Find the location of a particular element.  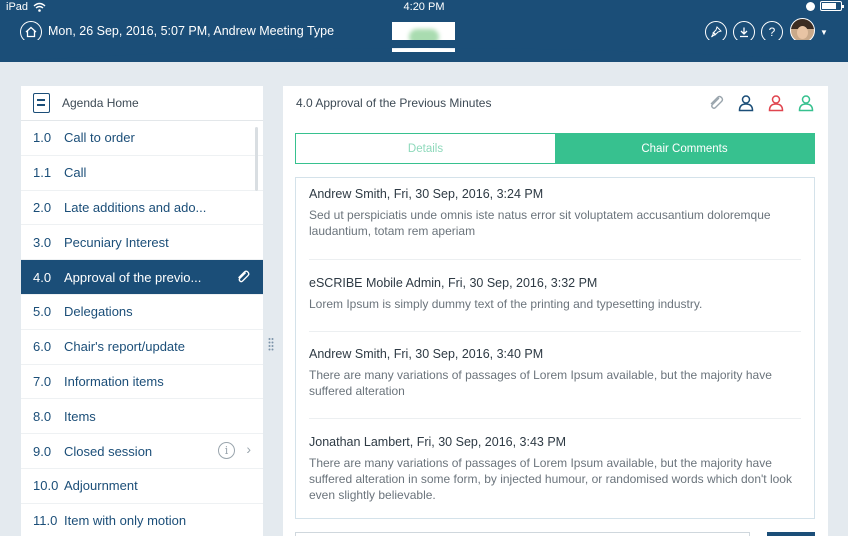

sidebar-item: 11.0 Item with only motion is located at coordinates (142, 520).